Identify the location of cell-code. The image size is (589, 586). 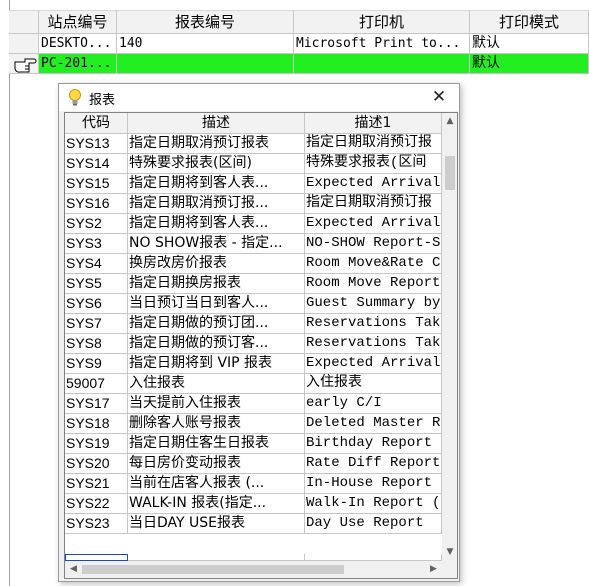
(96, 557).